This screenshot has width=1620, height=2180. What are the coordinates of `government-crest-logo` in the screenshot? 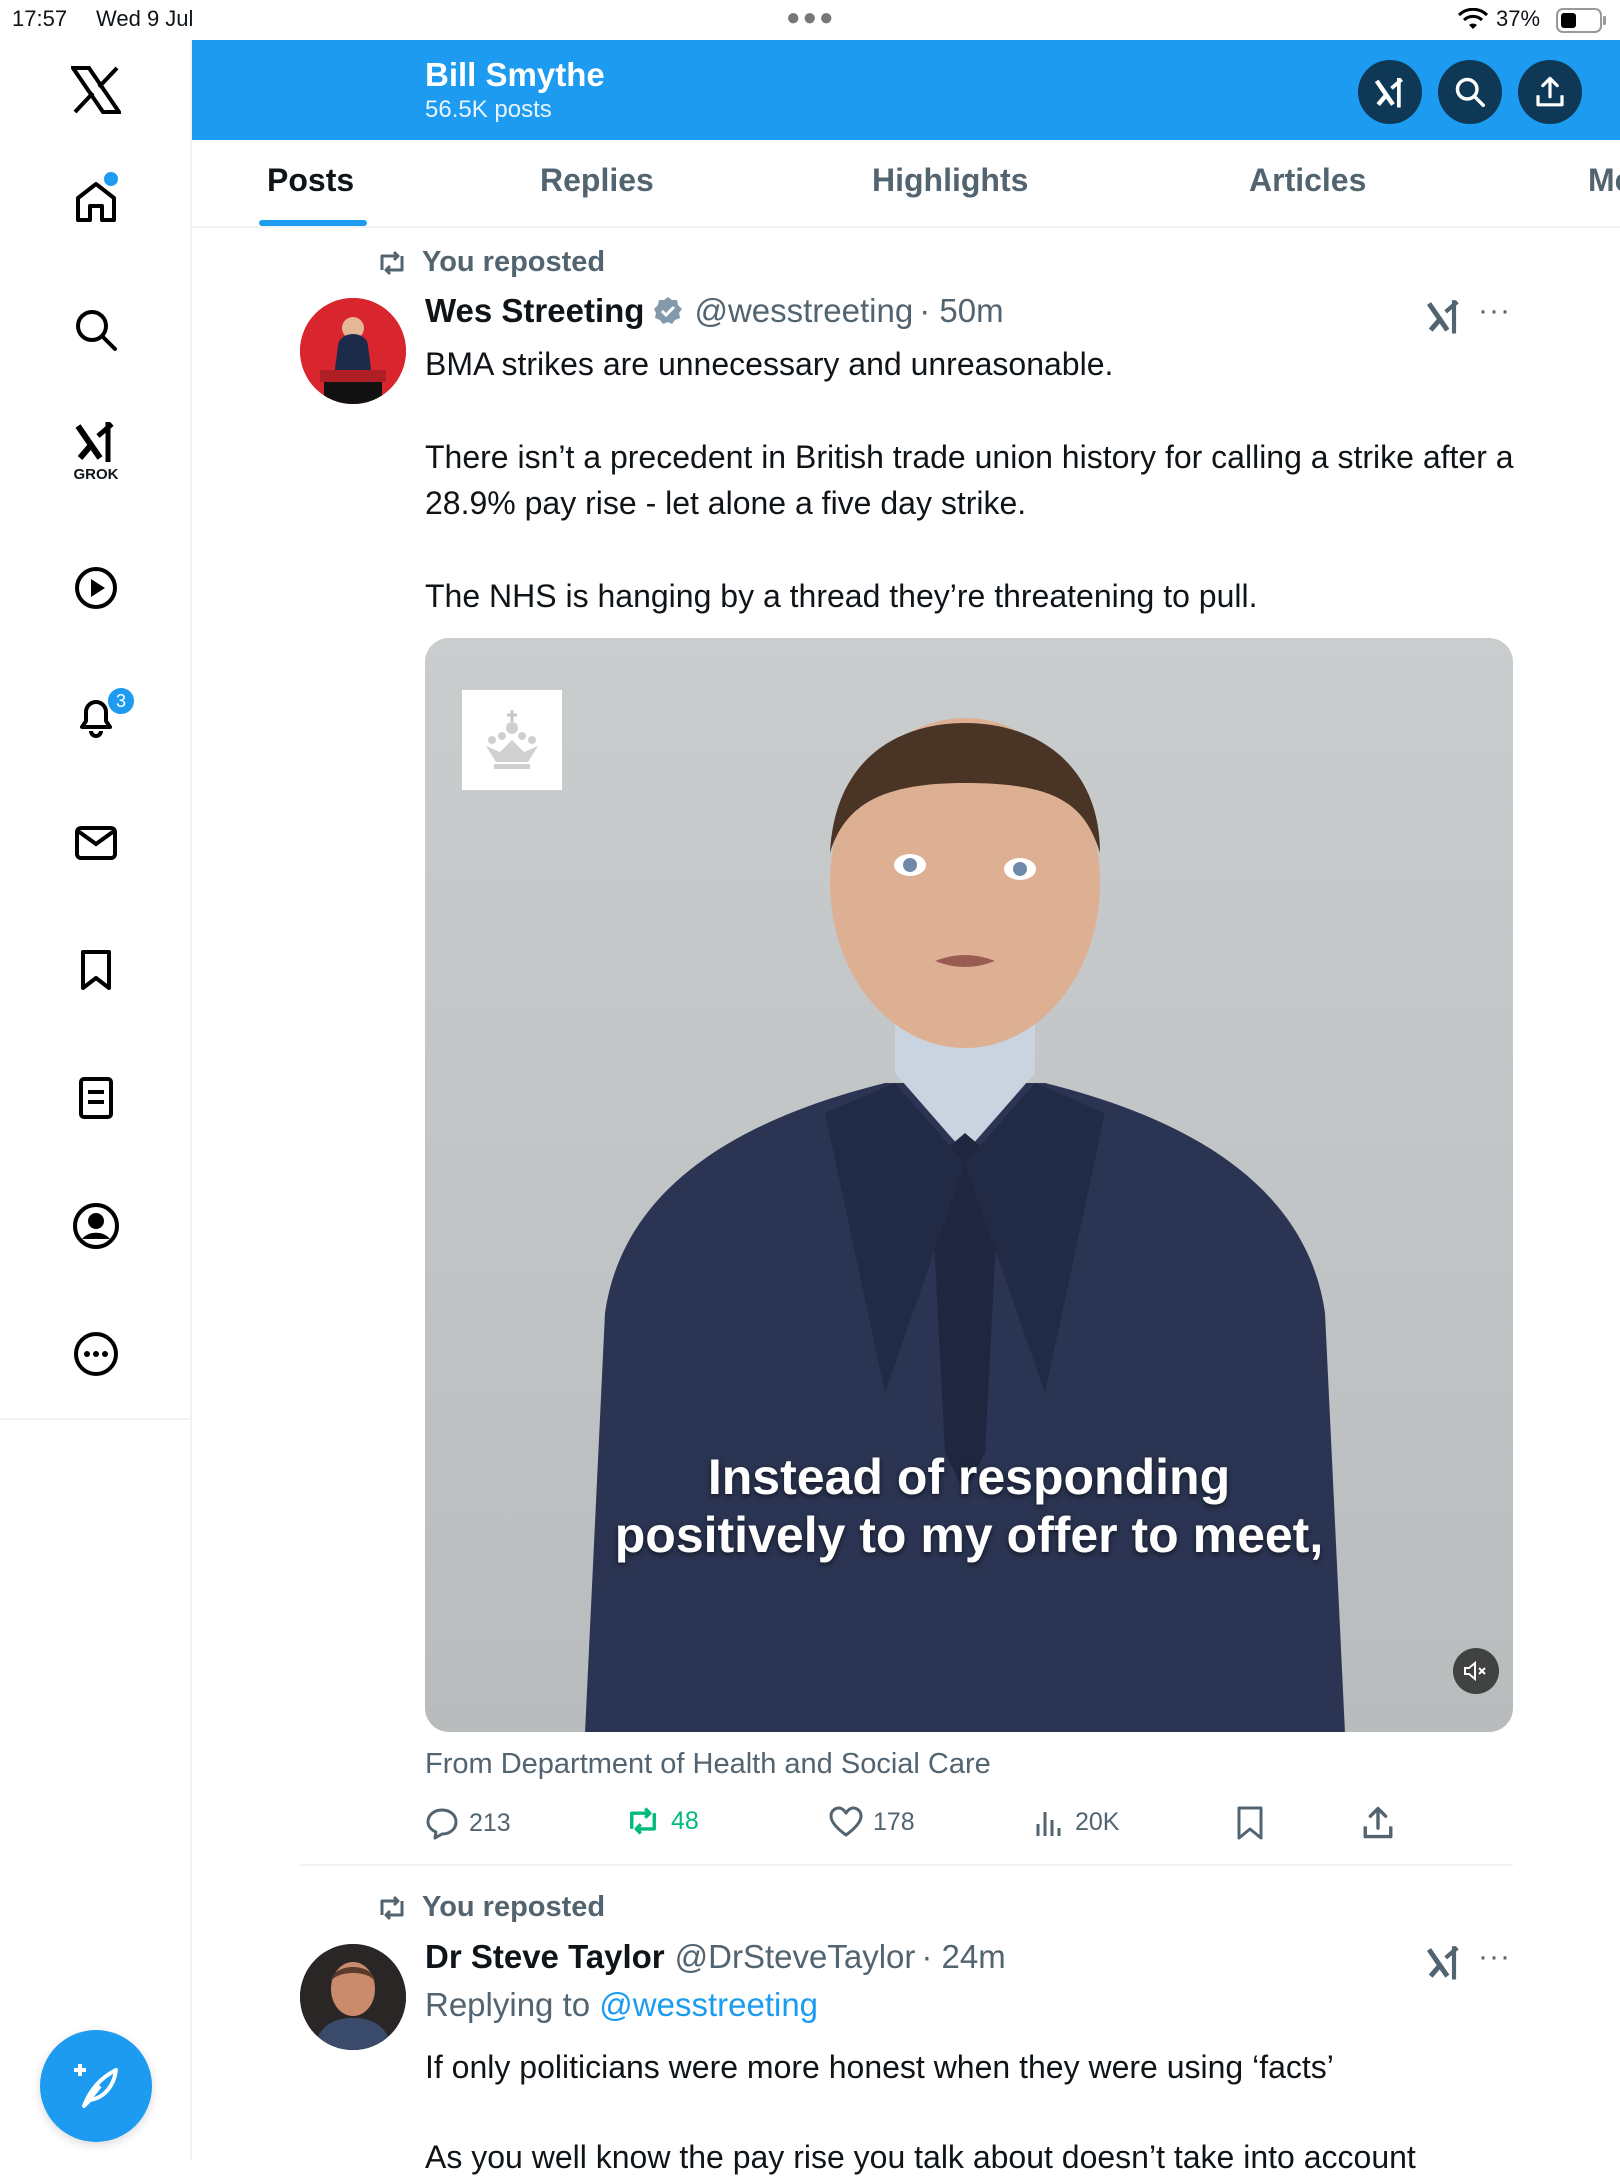 It's located at (512, 740).